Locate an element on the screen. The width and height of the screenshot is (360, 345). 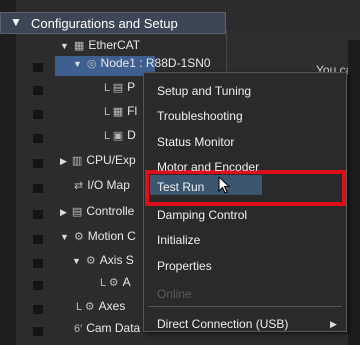
tree-item-label: I/O Map is located at coordinates (108, 185).